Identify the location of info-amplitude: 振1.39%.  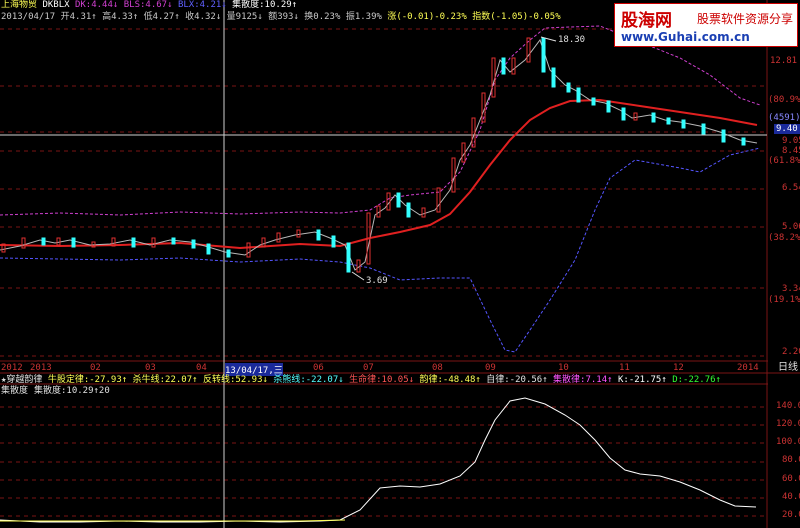
(363, 17).